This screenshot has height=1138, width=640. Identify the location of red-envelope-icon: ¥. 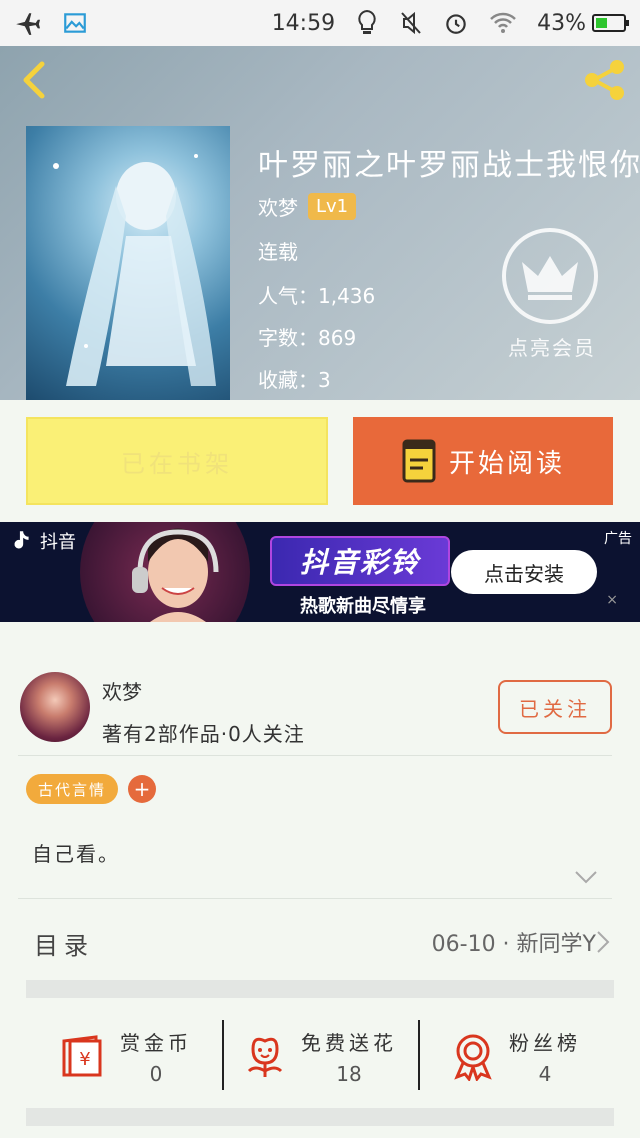
(82, 1056).